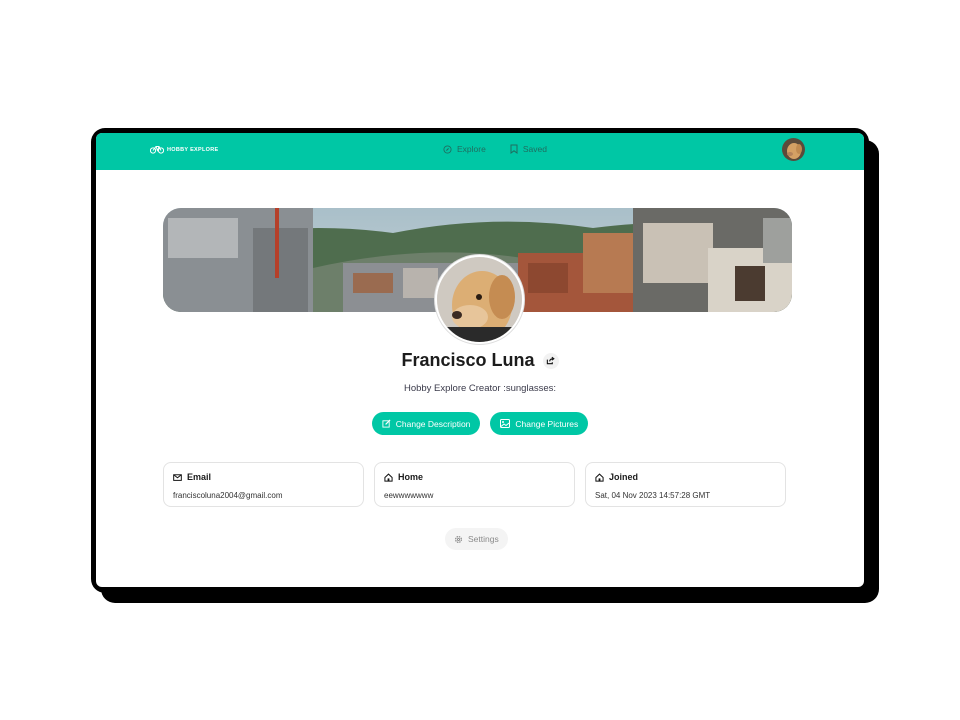 The height and width of the screenshot is (720, 960). I want to click on home-title: Home, so click(411, 477).